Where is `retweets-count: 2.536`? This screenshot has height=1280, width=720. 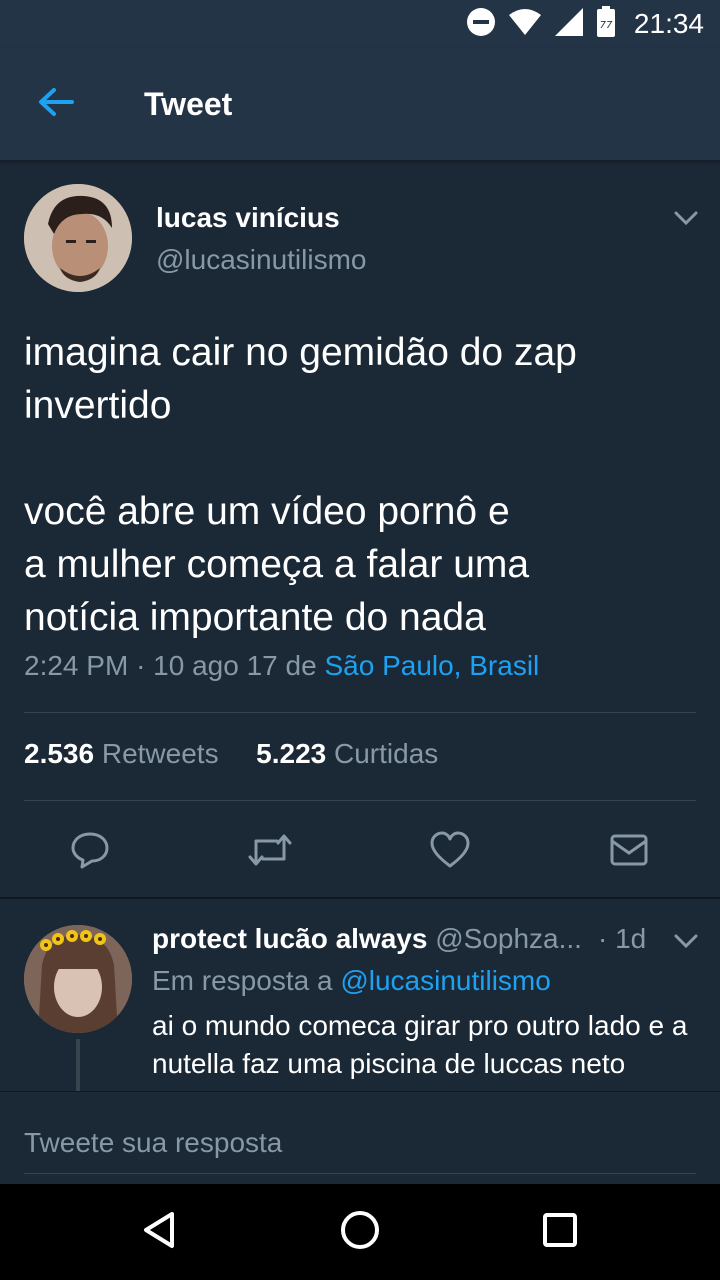
retweets-count: 2.536 is located at coordinates (59, 753).